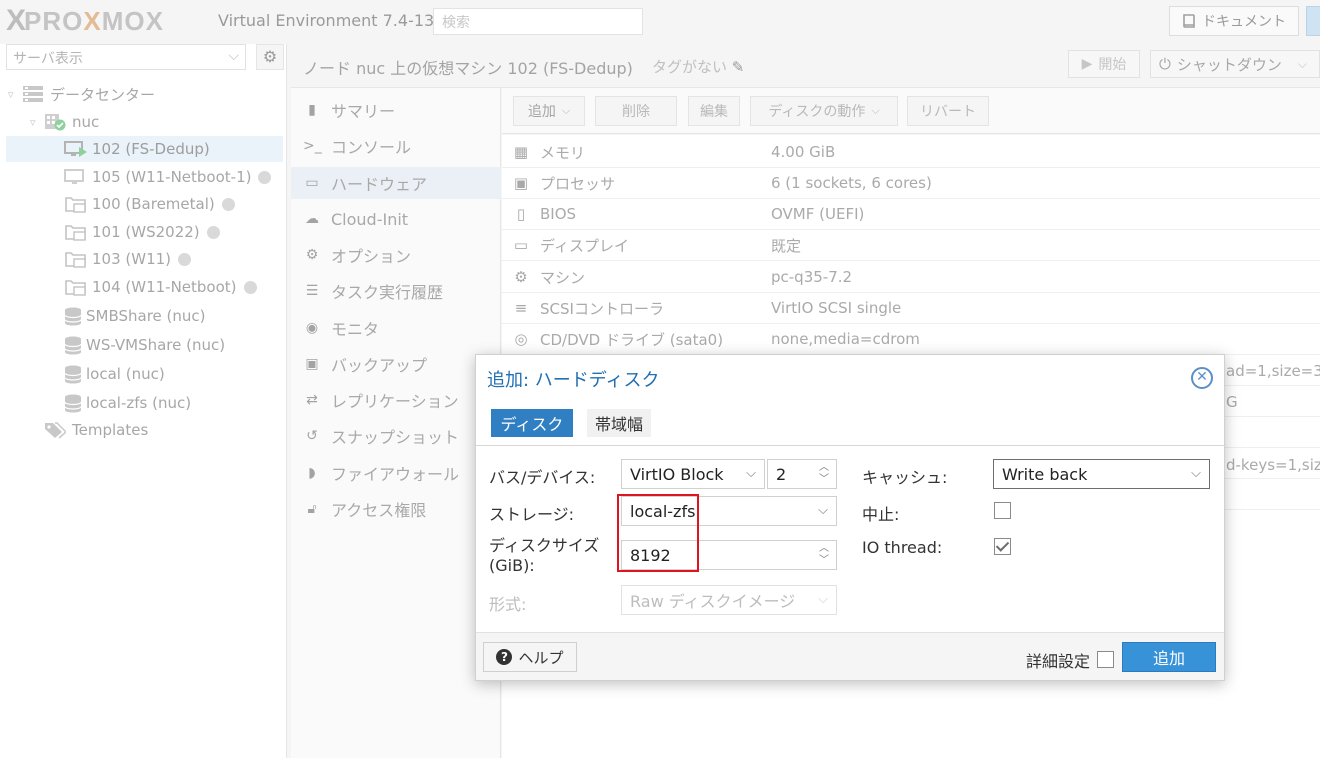 The width and height of the screenshot is (1320, 758). What do you see at coordinates (175, 403) in the screenshot?
I see `tree-item-storage-local-zfs: local-zfs (nuc)` at bounding box center [175, 403].